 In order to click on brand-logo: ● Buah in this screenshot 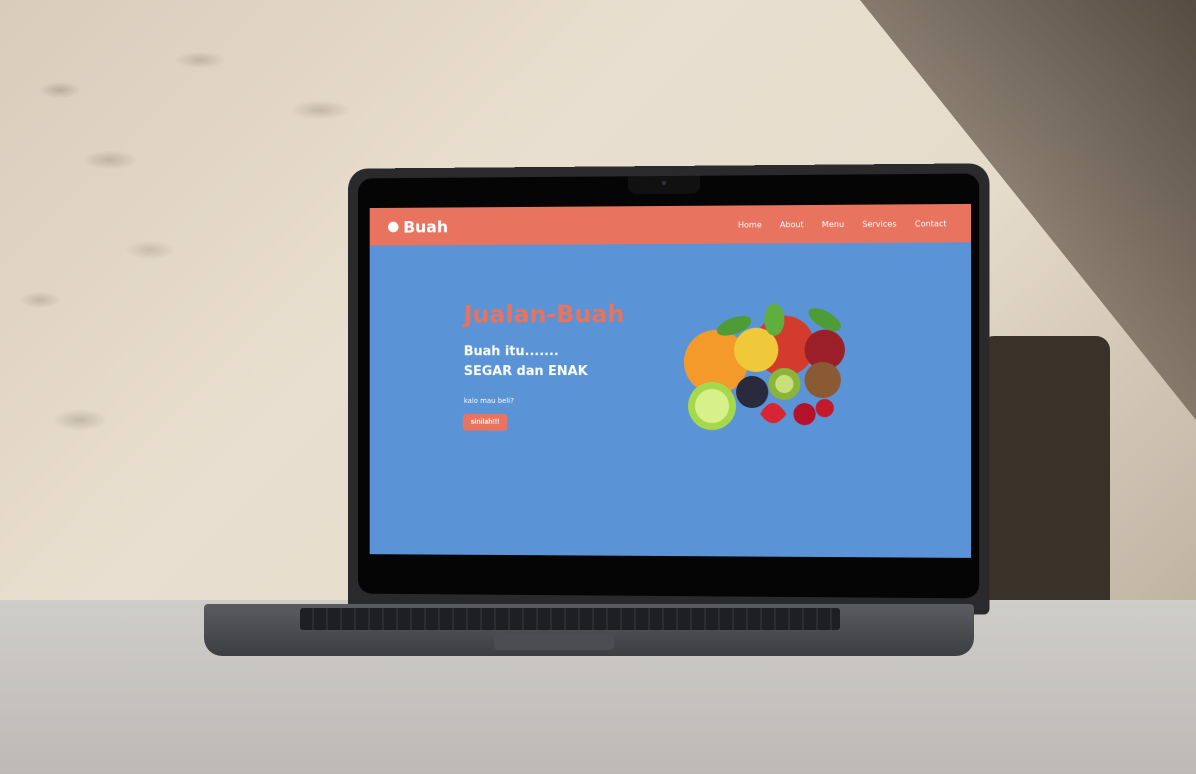, I will do `click(417, 226)`.